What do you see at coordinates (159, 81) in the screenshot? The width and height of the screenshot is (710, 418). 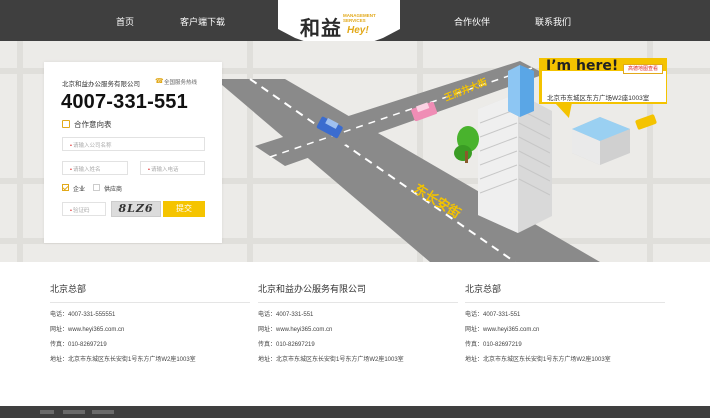 I see `phone-icon: ☎` at bounding box center [159, 81].